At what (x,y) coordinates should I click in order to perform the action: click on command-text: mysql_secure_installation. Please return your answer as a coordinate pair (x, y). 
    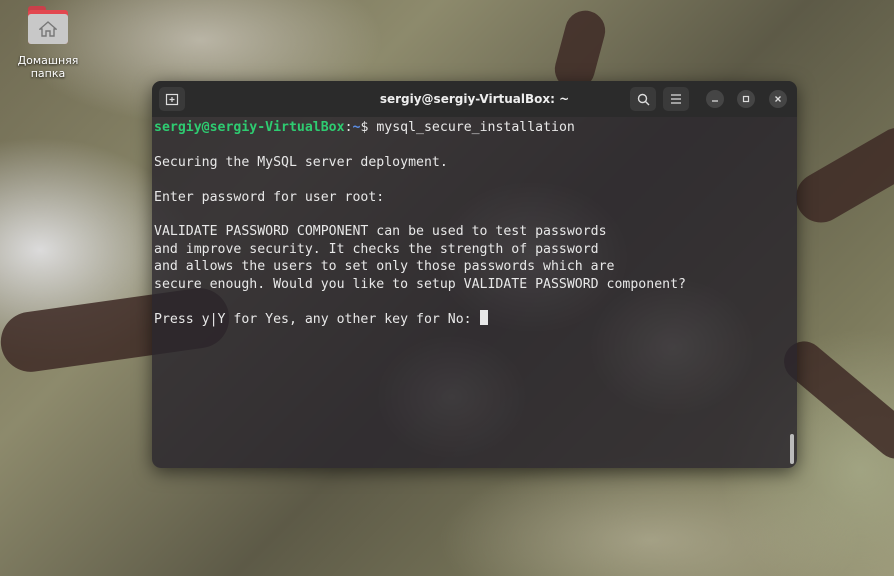
    Looking at the image, I should click on (475, 127).